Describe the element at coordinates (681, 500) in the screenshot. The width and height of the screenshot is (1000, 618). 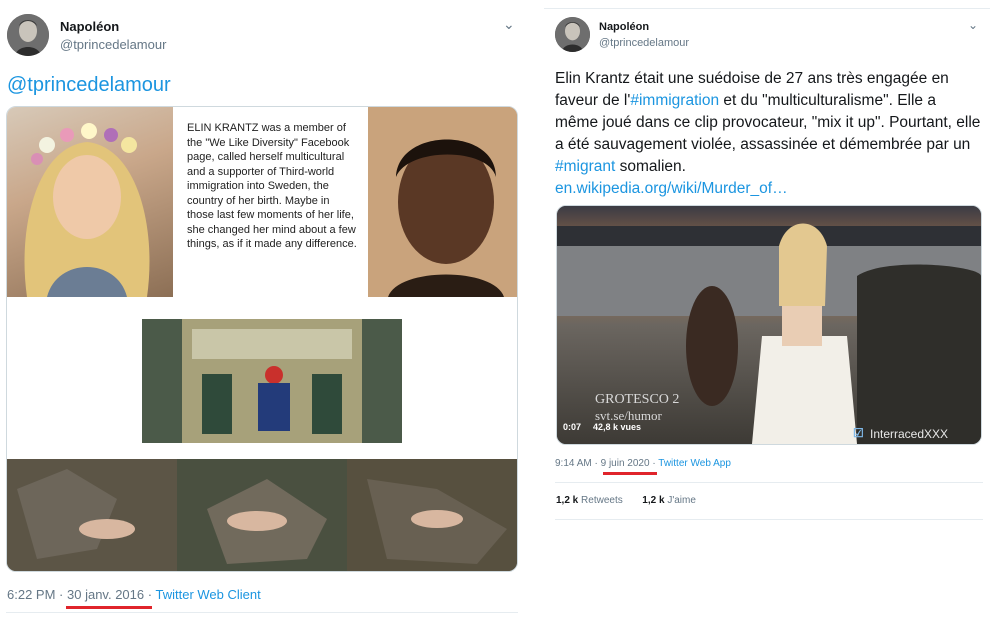
I see `likes-label: J'aime` at that location.